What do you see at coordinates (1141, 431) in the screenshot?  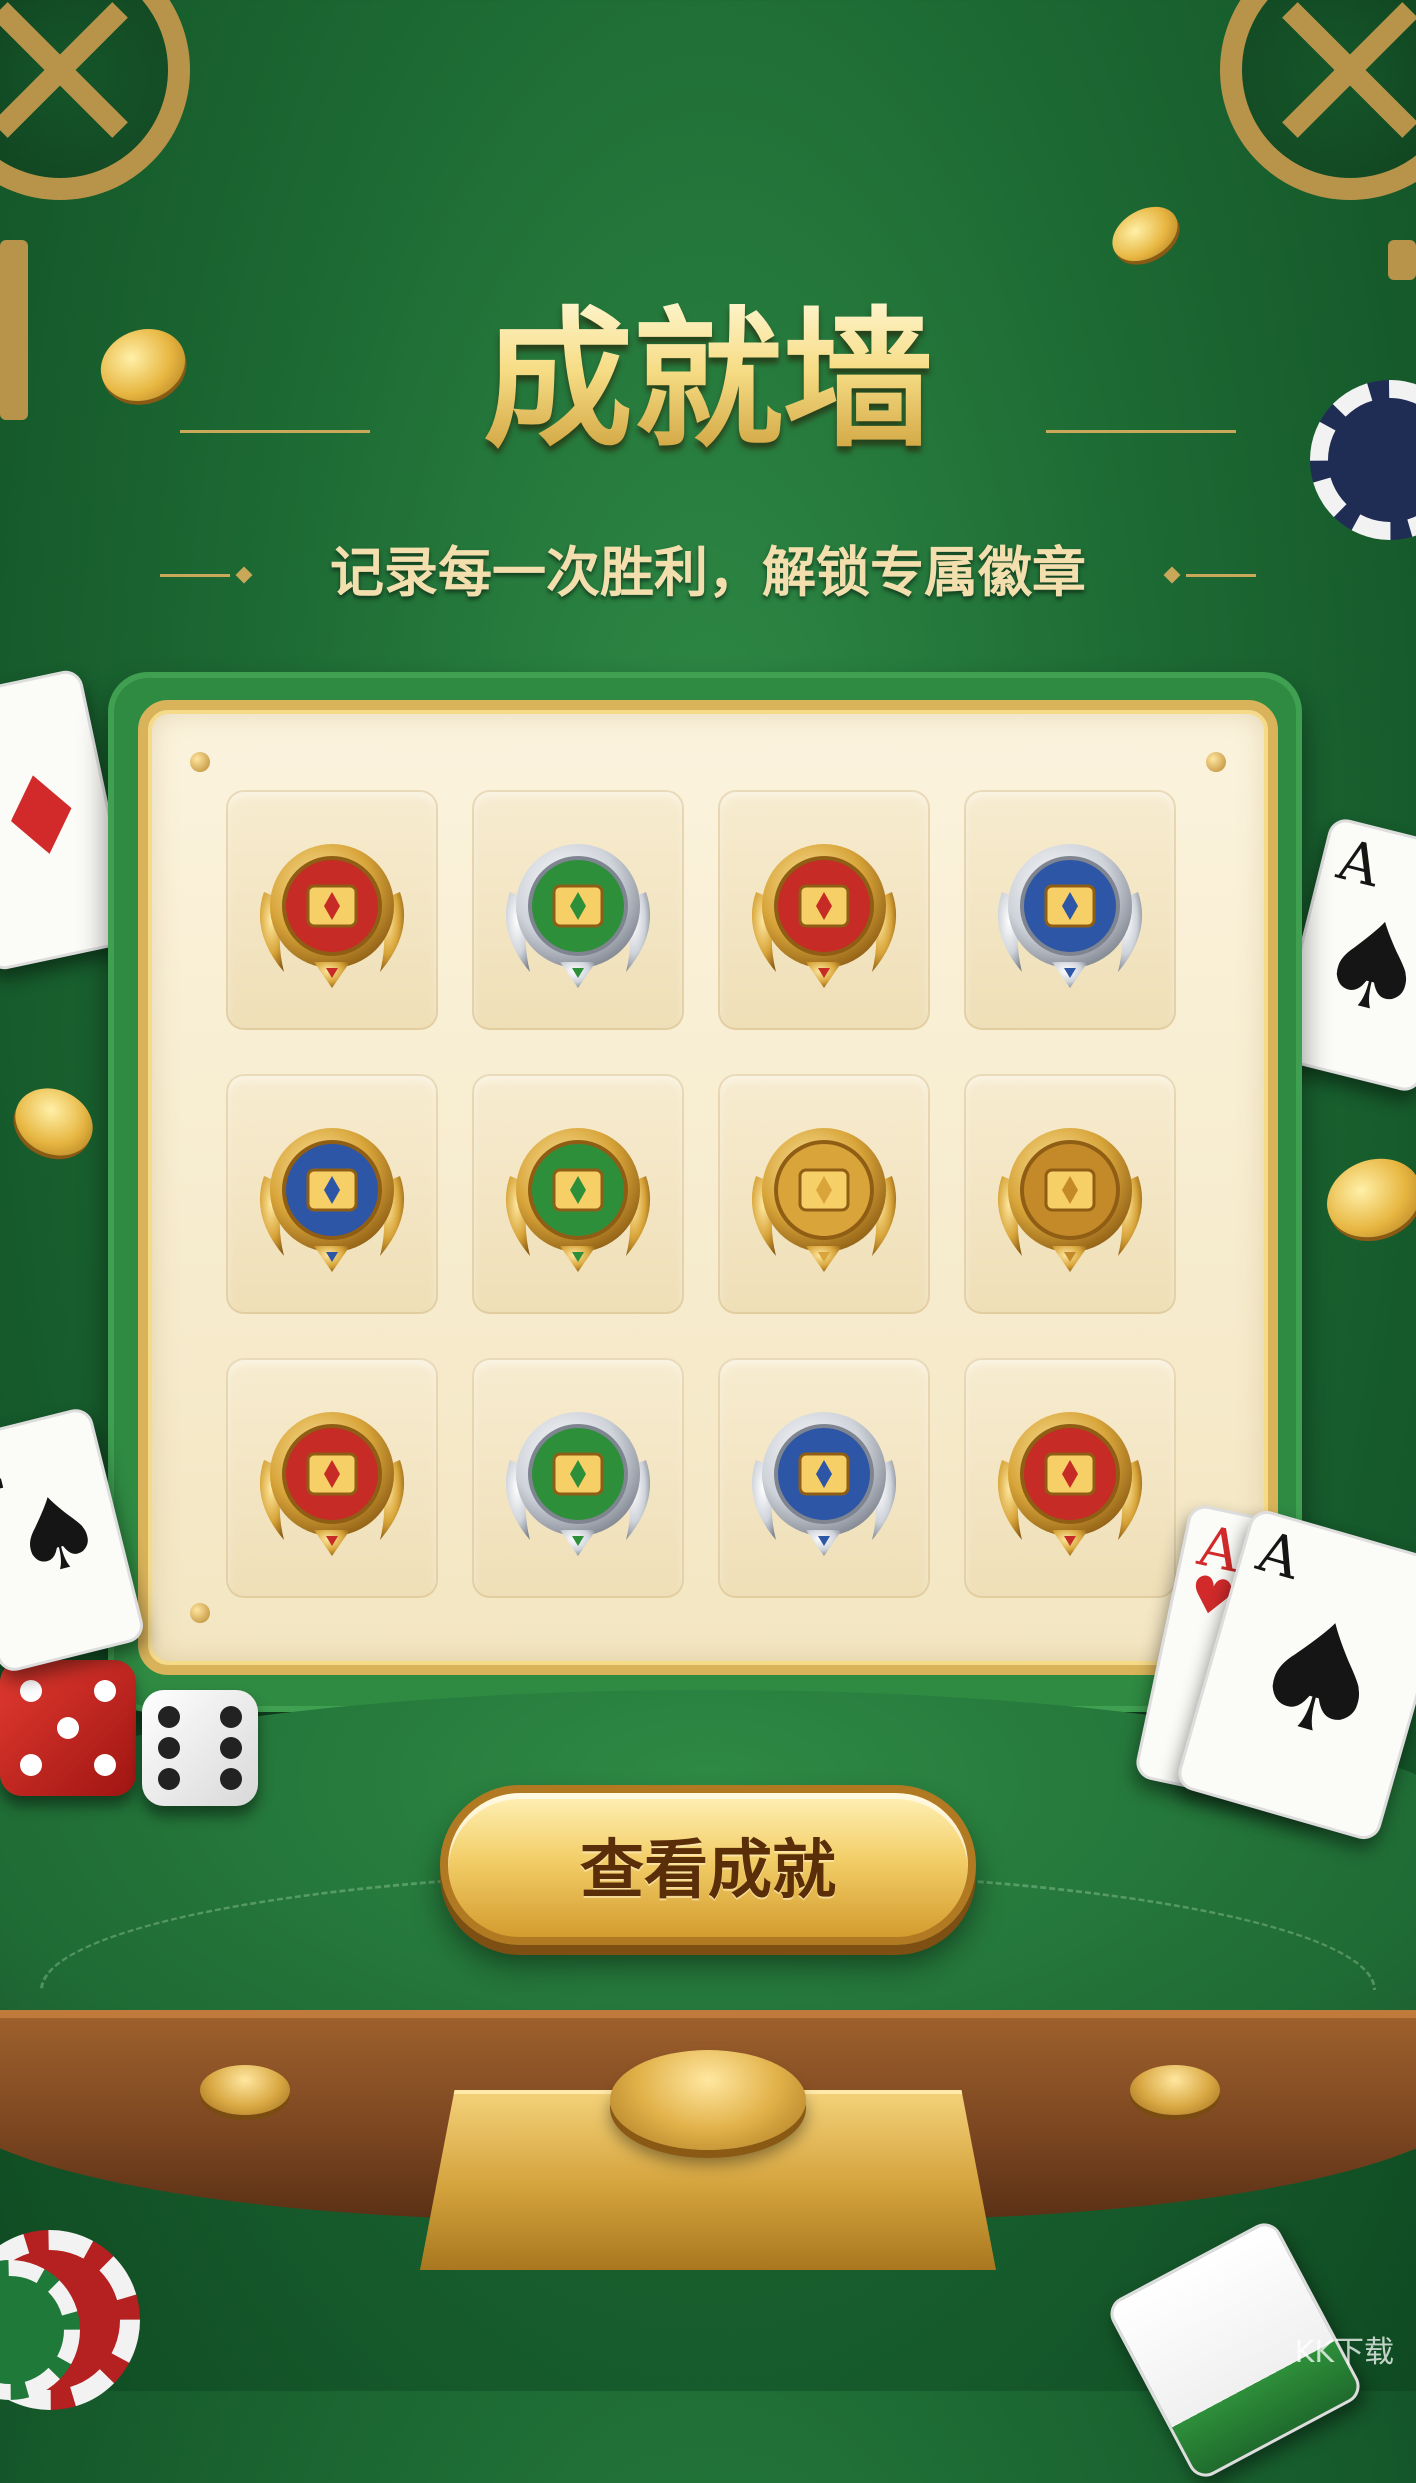 I see `title-divider-right` at bounding box center [1141, 431].